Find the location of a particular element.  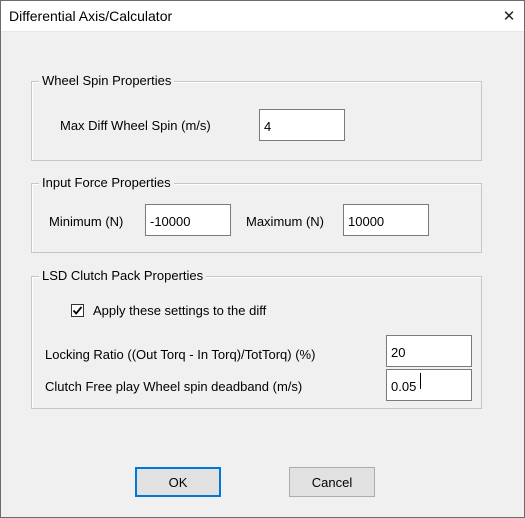

close-button: ✕ is located at coordinates (509, 16).